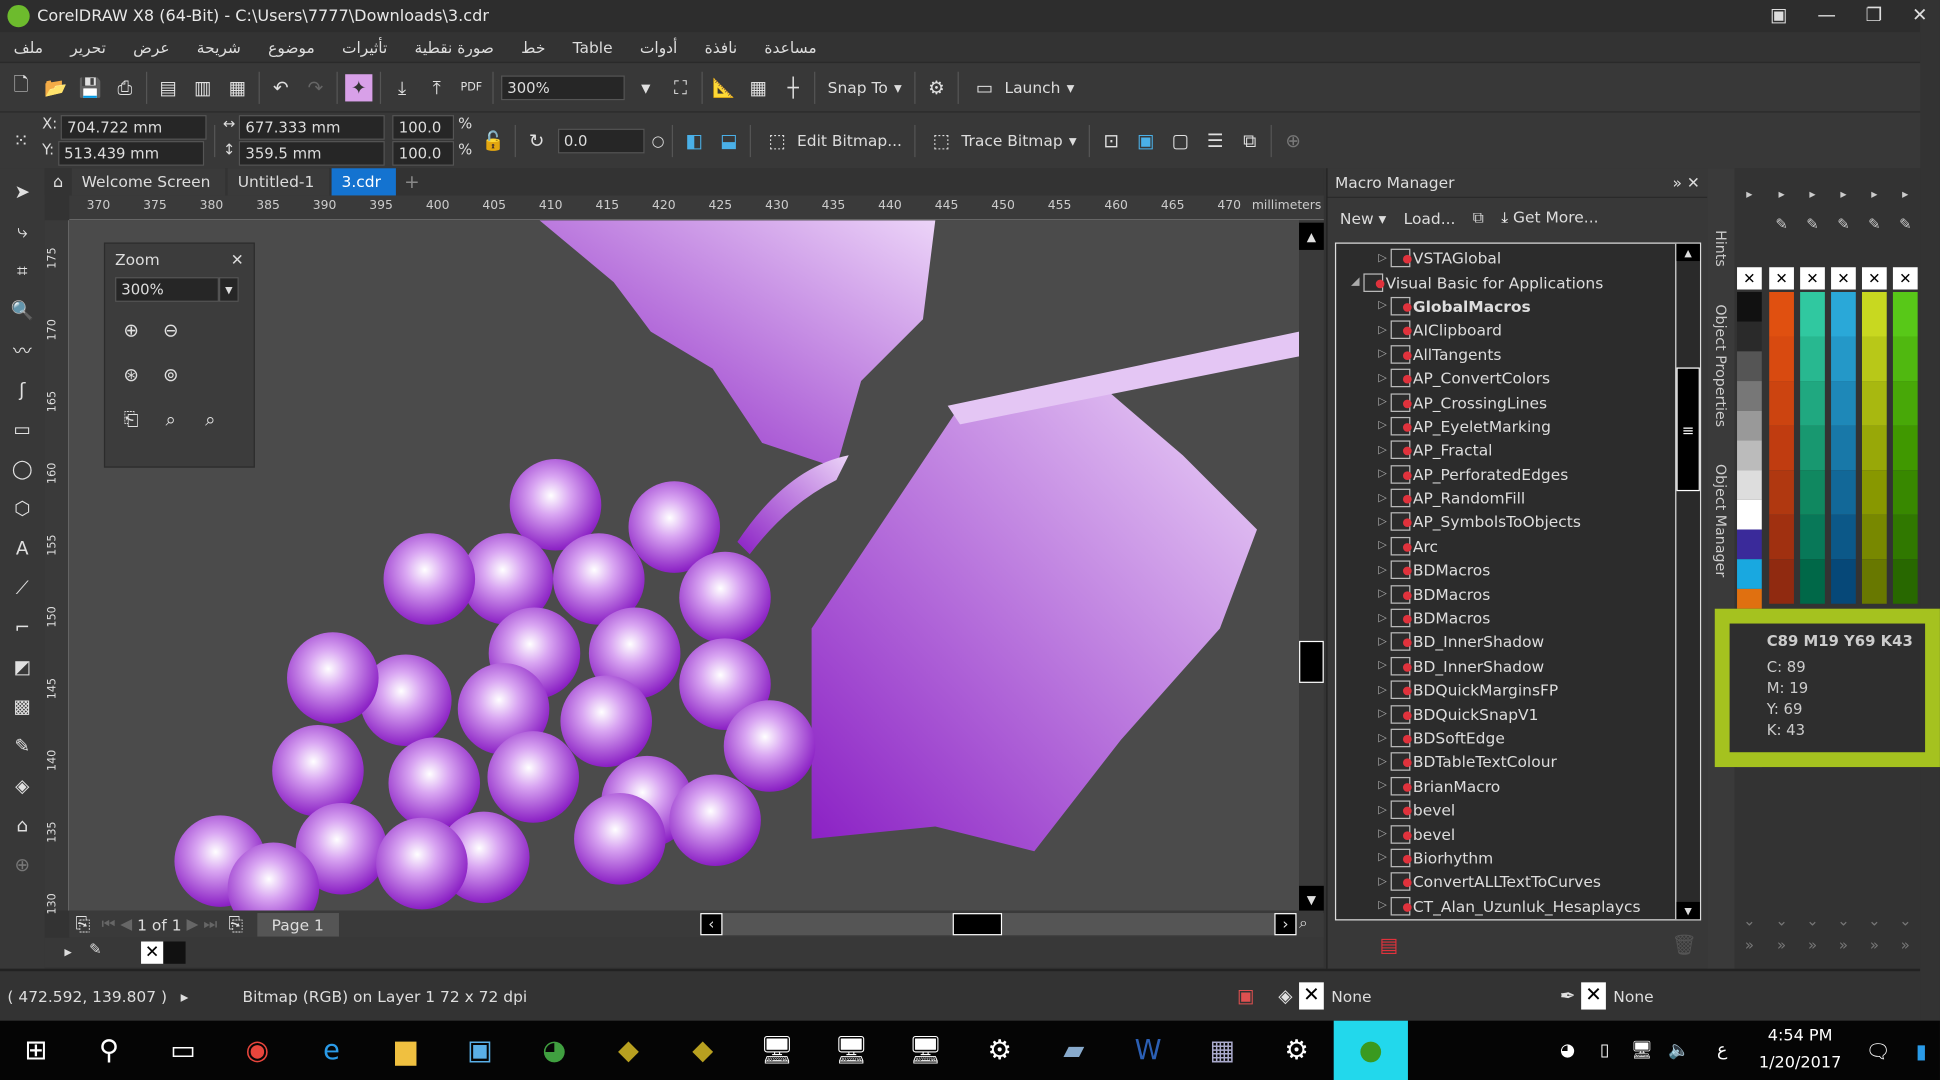 The height and width of the screenshot is (1080, 1940). What do you see at coordinates (202, 87) in the screenshot?
I see `copy-icon: ▥` at bounding box center [202, 87].